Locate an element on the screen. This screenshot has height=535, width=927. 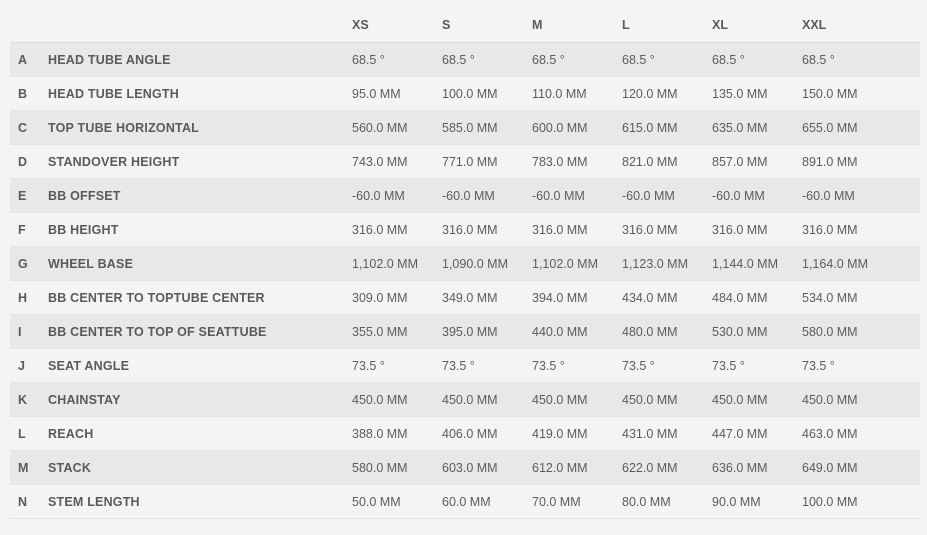
measurement-value: 110.0 MM is located at coordinates (559, 93).